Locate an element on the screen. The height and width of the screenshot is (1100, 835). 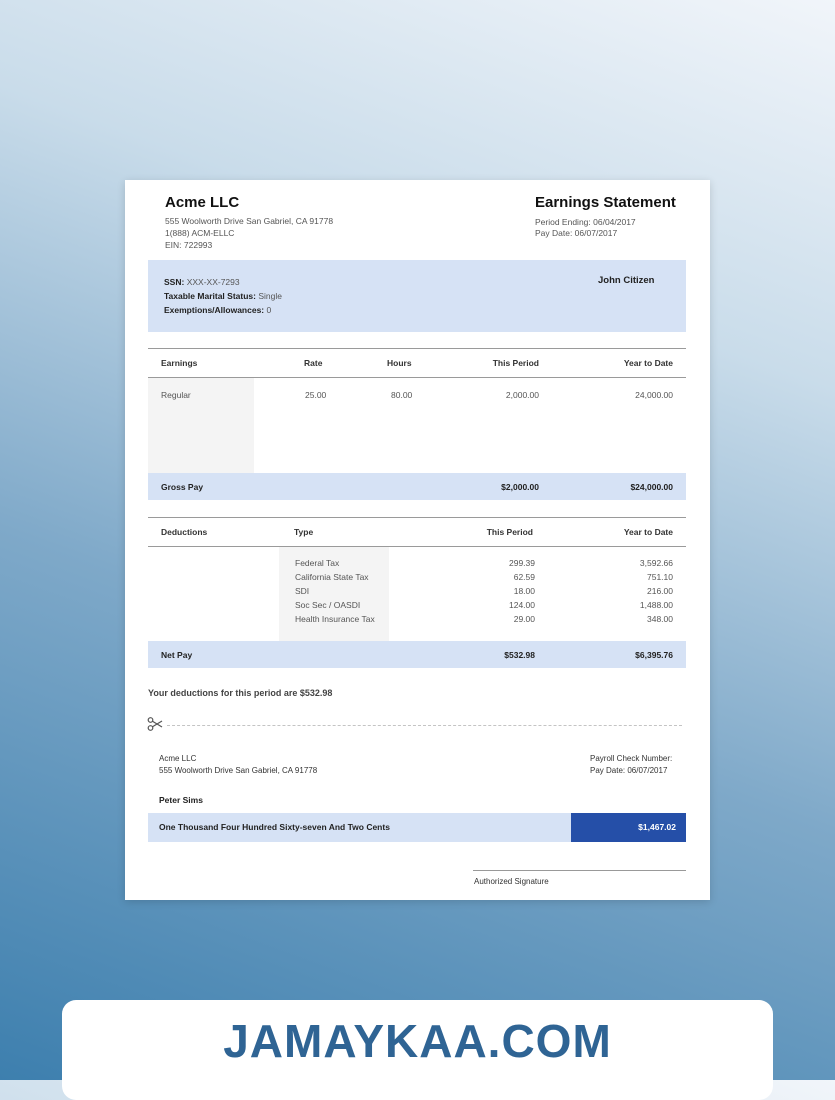
check-company: Acme LLC is located at coordinates (178, 758).